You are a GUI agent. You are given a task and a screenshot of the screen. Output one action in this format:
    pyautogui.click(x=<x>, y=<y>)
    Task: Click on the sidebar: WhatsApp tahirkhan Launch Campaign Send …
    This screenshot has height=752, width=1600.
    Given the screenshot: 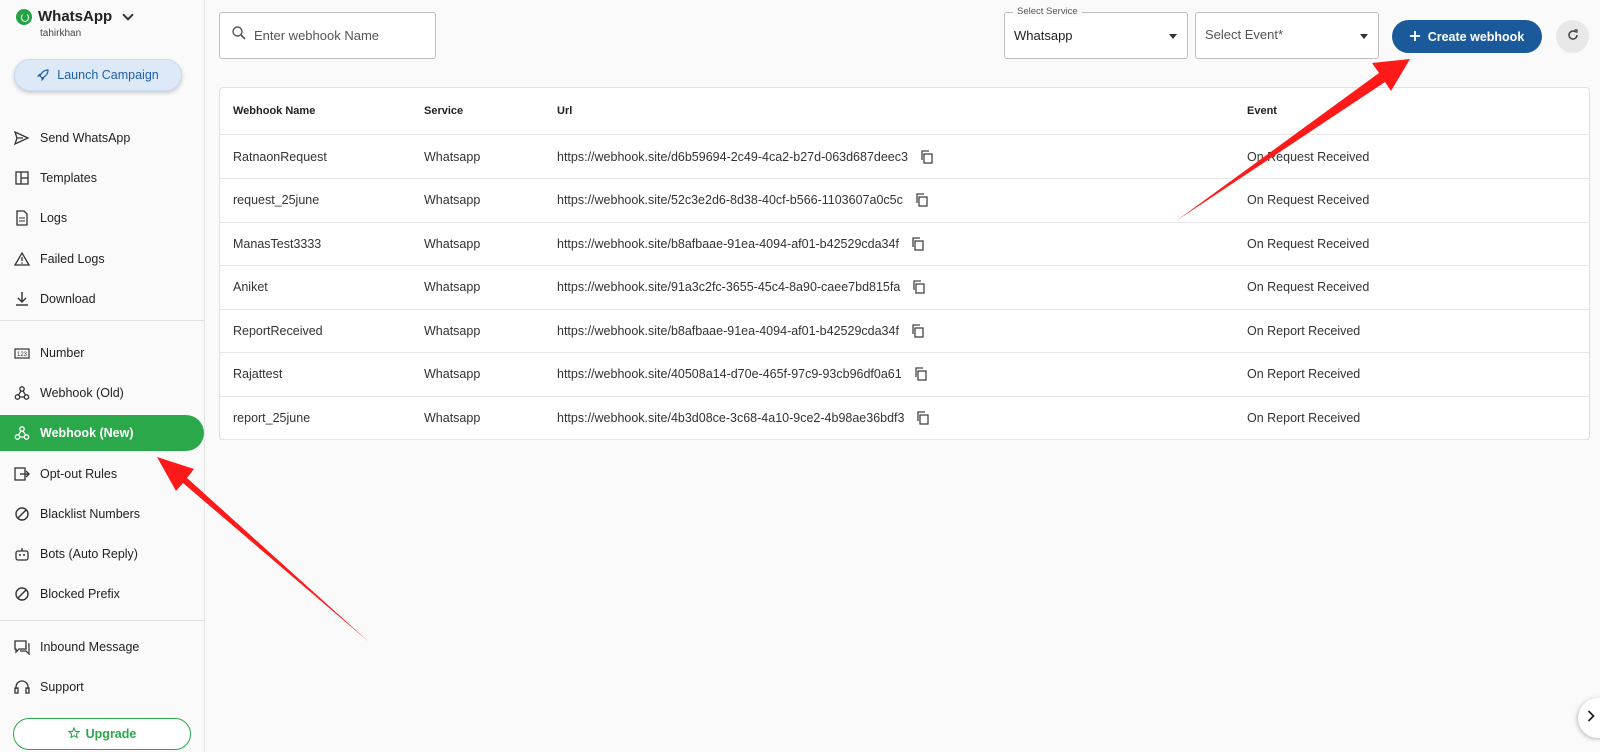 What is the action you would take?
    pyautogui.click(x=102, y=376)
    